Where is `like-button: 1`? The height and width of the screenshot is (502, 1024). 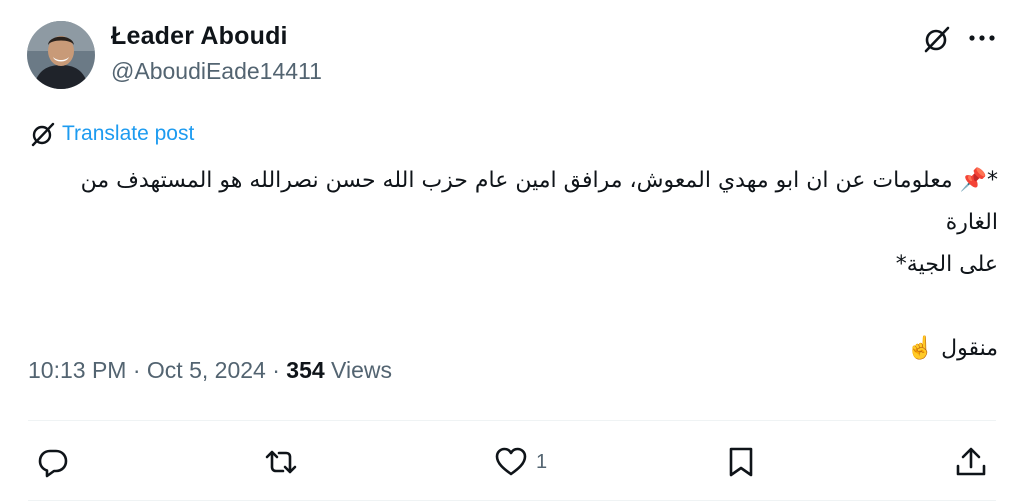
like-button: 1 is located at coordinates (520, 462).